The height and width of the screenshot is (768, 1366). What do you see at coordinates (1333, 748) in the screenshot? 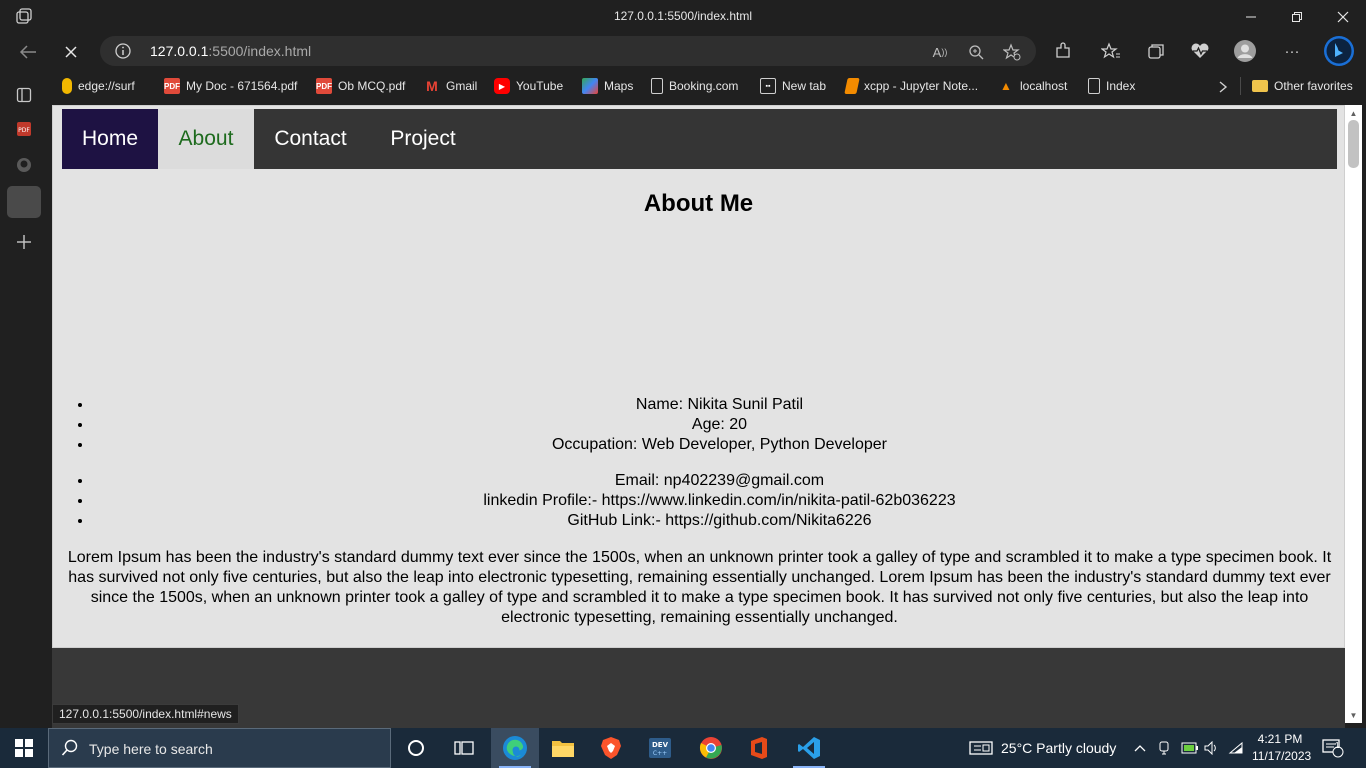
I see `notifications-button: 1` at bounding box center [1333, 748].